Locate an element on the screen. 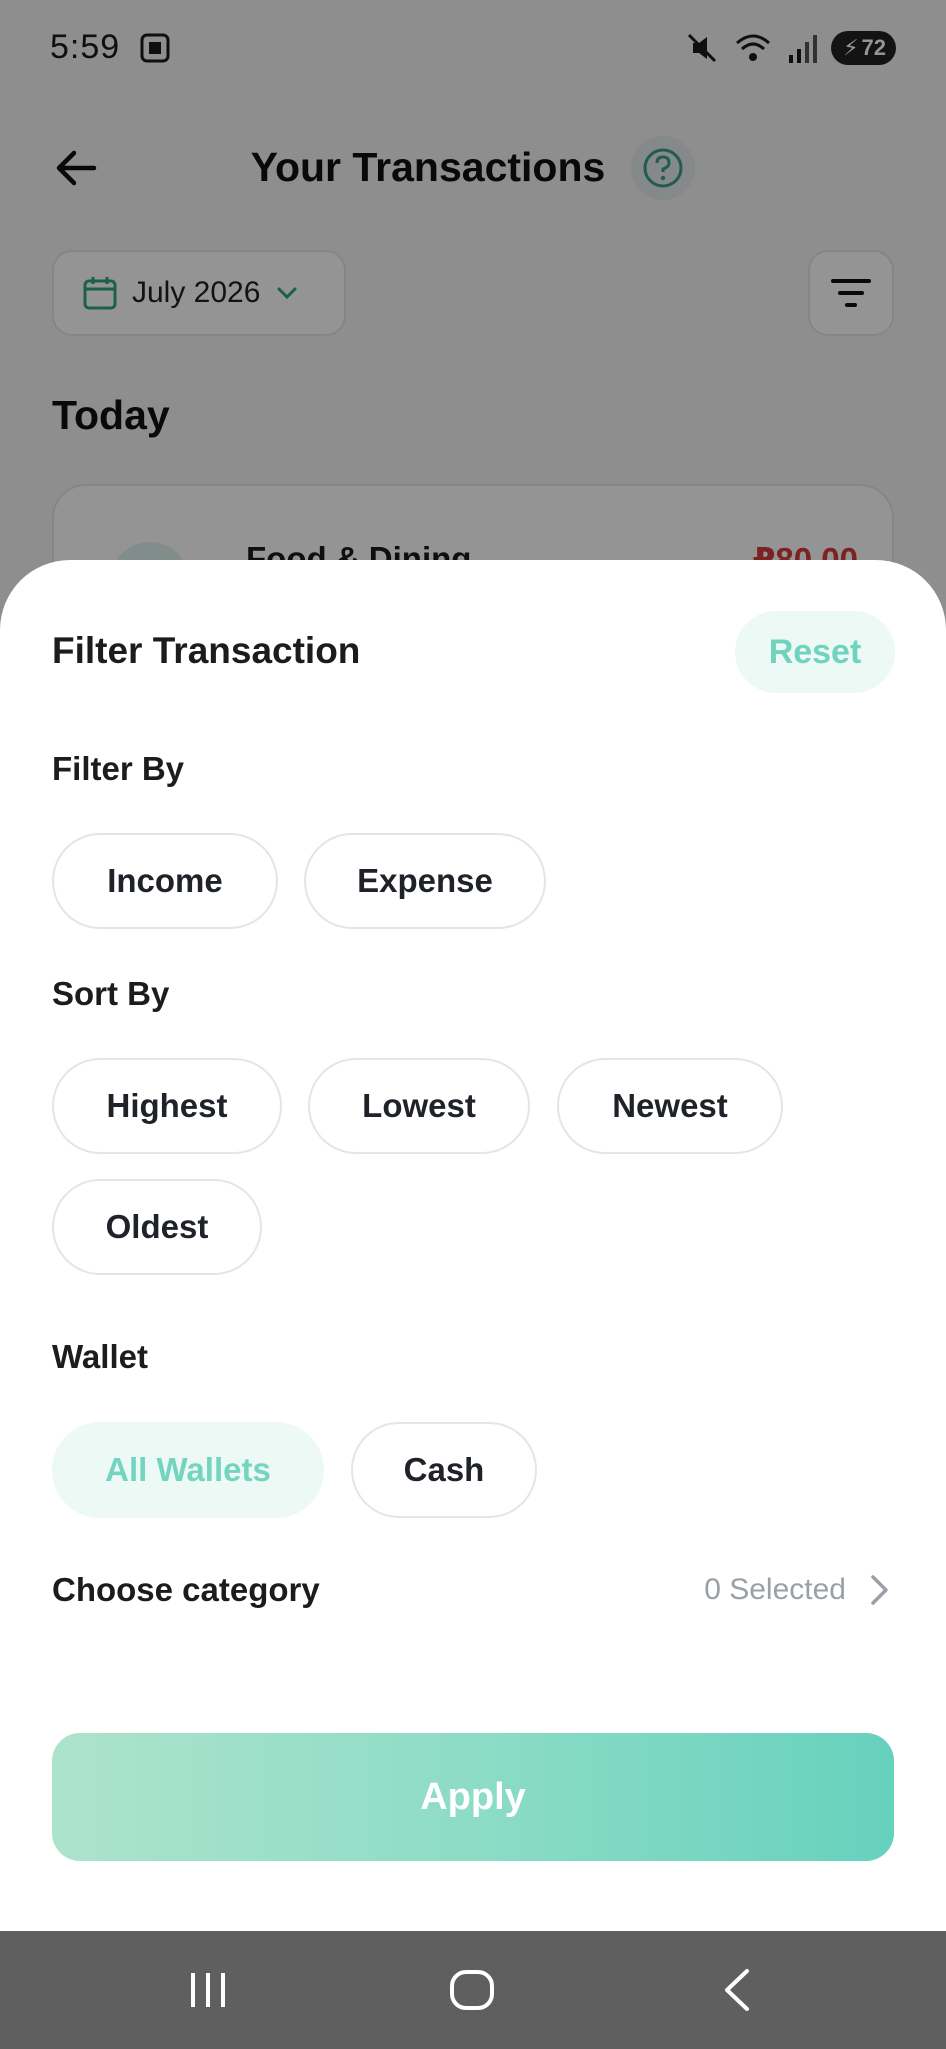 This screenshot has height=2049, width=946. apply-button: Apply is located at coordinates (473, 1797).